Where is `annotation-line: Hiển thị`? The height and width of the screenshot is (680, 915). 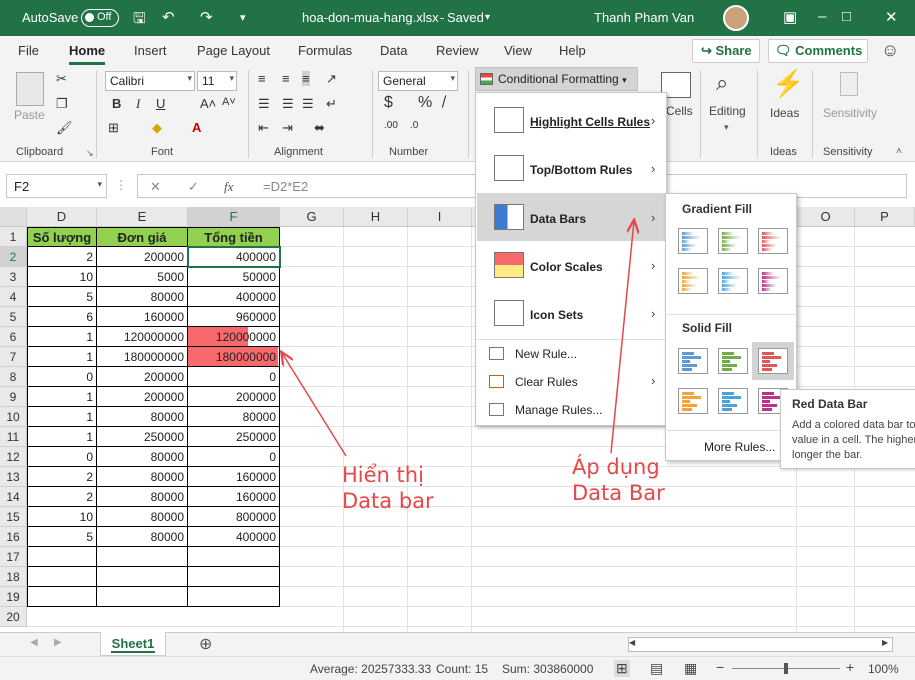 annotation-line: Hiển thị is located at coordinates (383, 475).